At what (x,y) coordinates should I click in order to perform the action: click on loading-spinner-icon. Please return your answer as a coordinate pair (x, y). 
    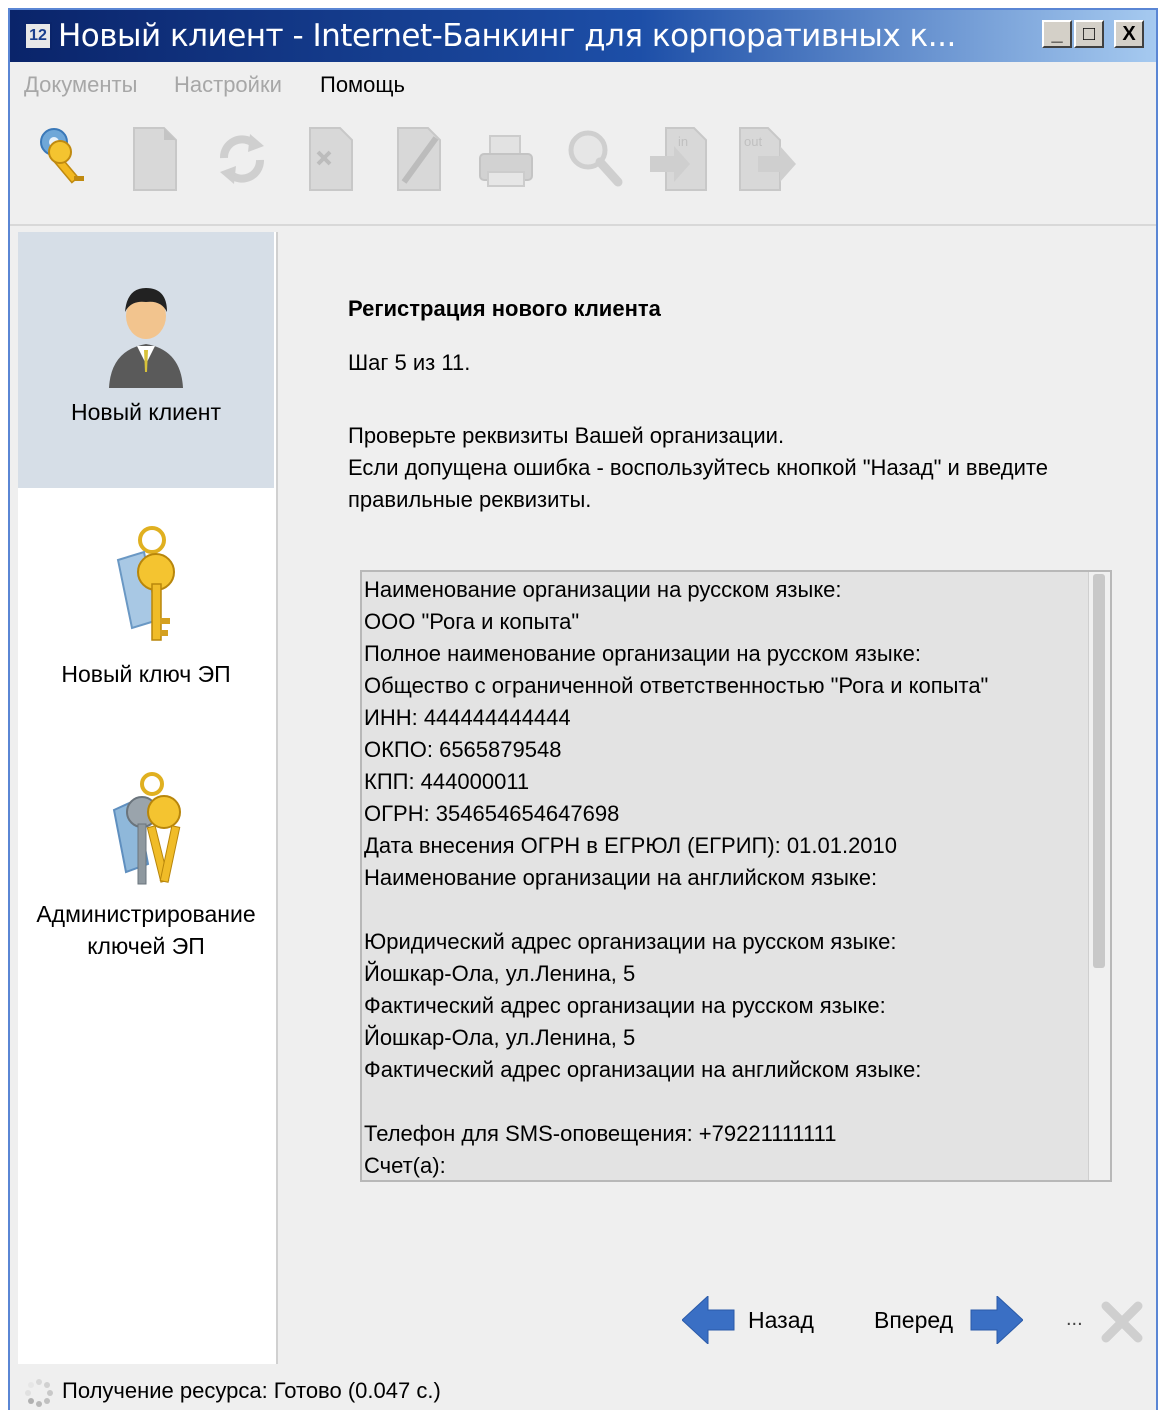
    Looking at the image, I should click on (39, 1393).